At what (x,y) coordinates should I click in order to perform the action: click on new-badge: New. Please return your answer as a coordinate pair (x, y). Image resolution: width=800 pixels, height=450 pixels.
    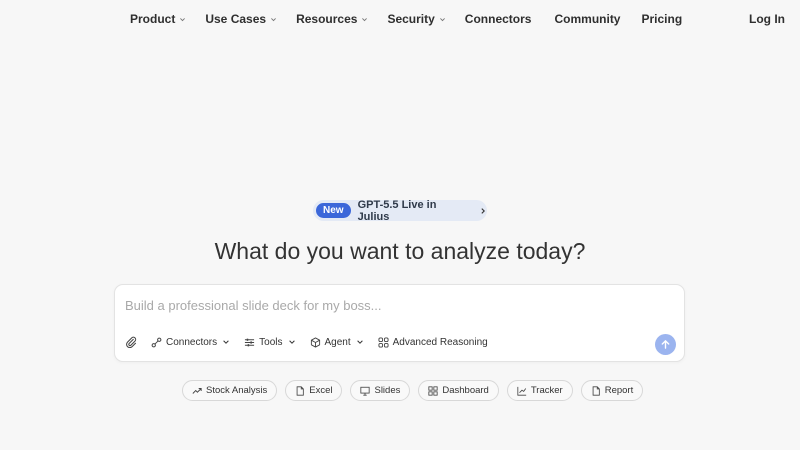
    Looking at the image, I should click on (333, 210).